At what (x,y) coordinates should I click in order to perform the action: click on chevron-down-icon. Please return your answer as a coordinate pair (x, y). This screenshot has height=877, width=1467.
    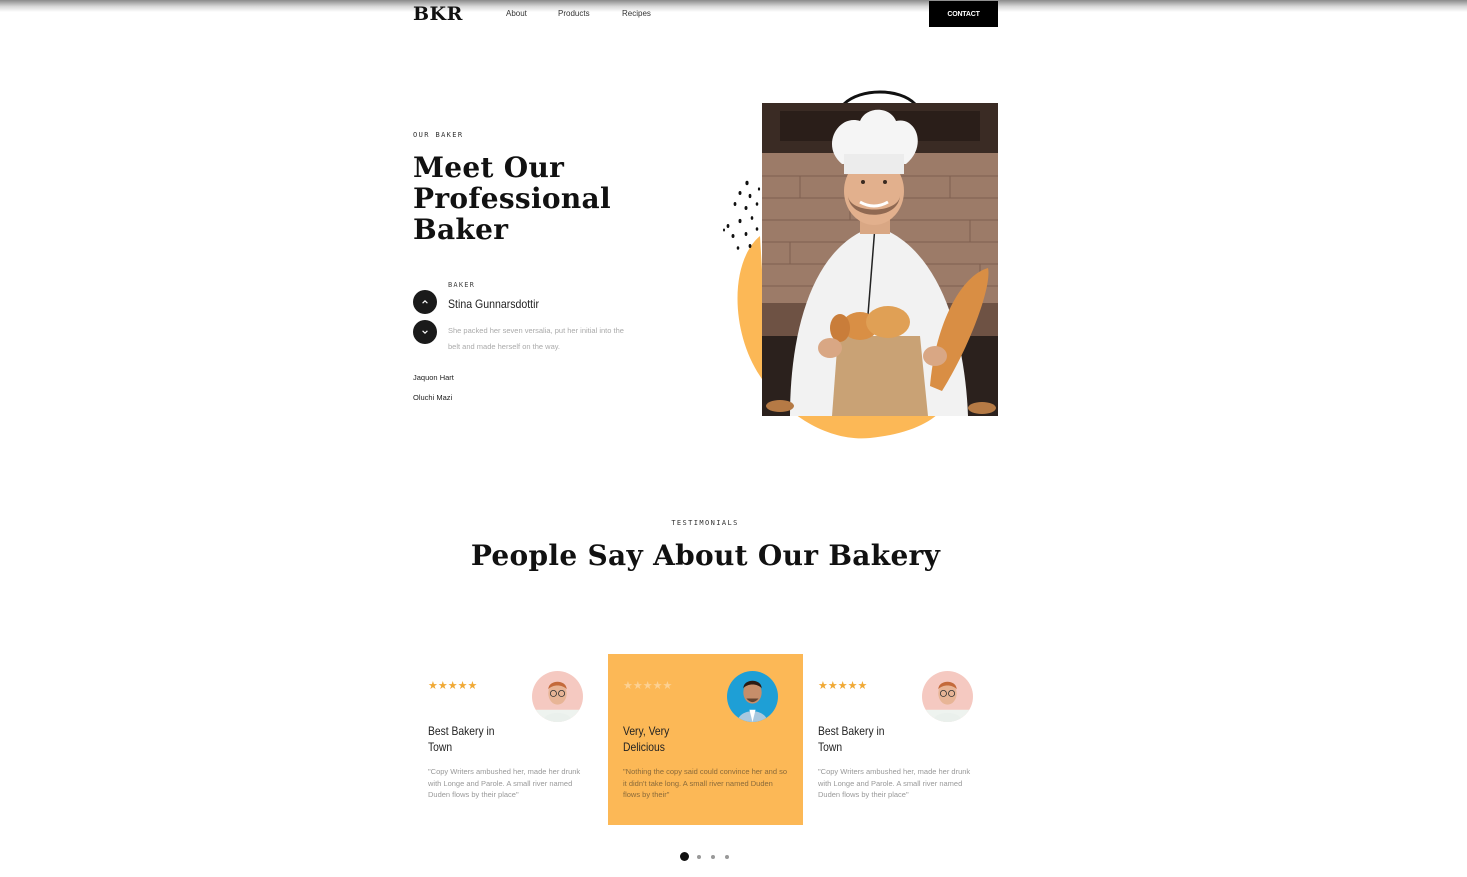
    Looking at the image, I should click on (425, 332).